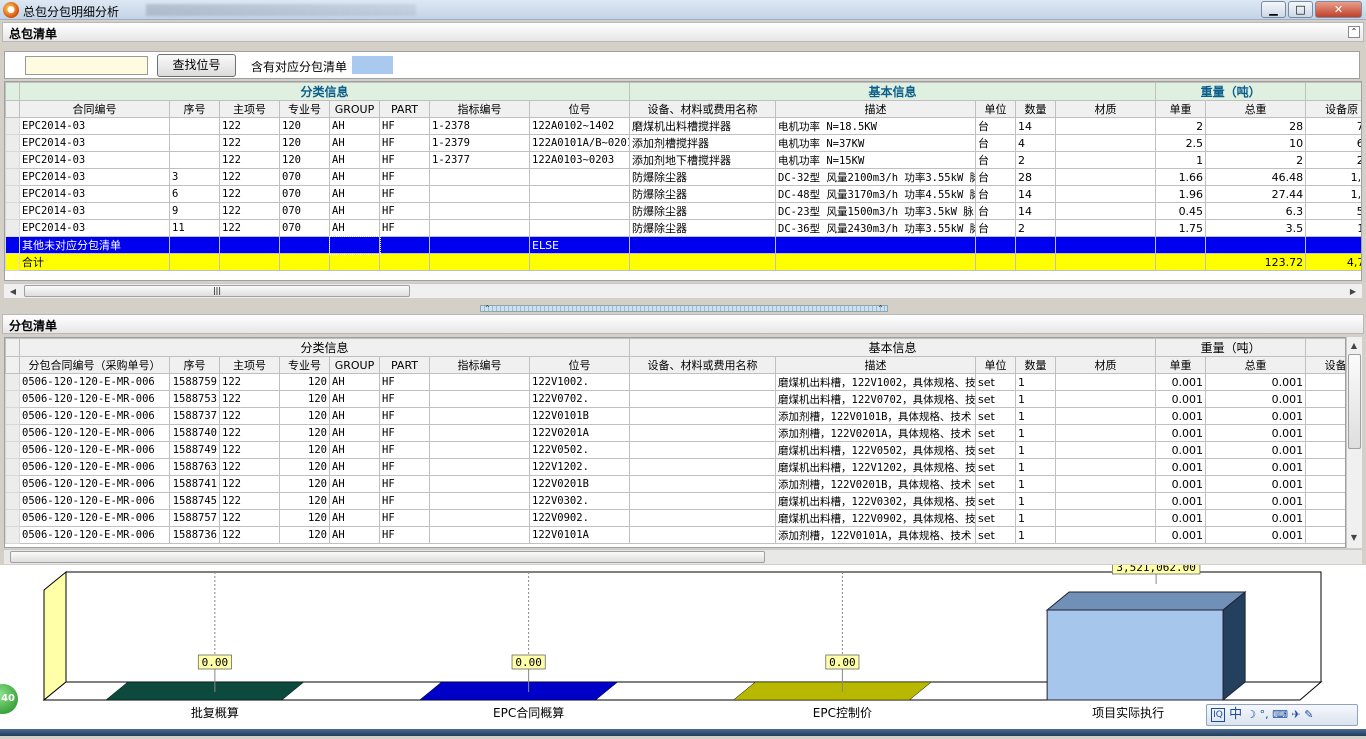  I want to click on lower-column-header: 单重, so click(1181, 365).